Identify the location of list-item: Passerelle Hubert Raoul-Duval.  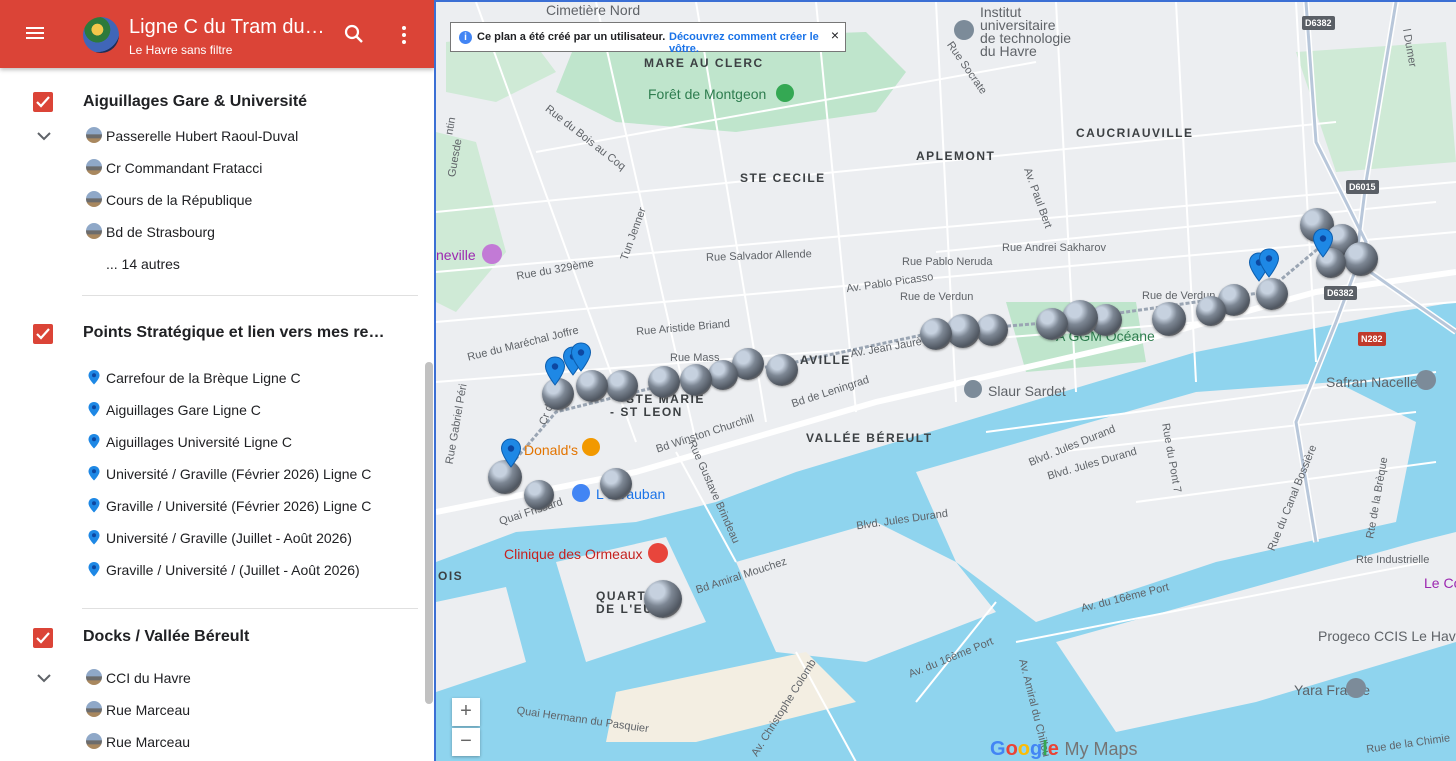
(217, 136).